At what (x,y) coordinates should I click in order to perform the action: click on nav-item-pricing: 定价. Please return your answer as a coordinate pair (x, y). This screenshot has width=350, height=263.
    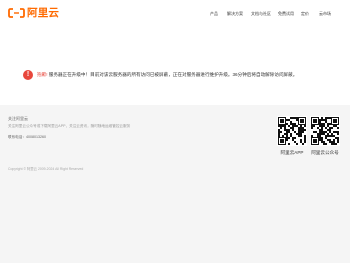
    Looking at the image, I should click on (305, 14).